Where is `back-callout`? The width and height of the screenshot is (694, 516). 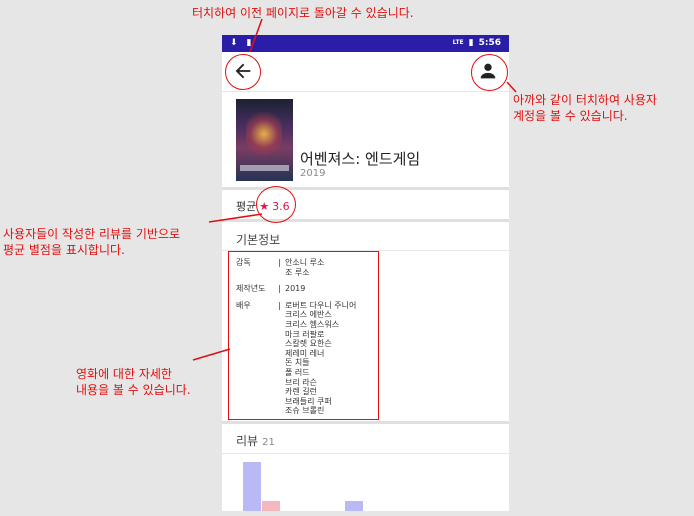
back-callout is located at coordinates (243, 72).